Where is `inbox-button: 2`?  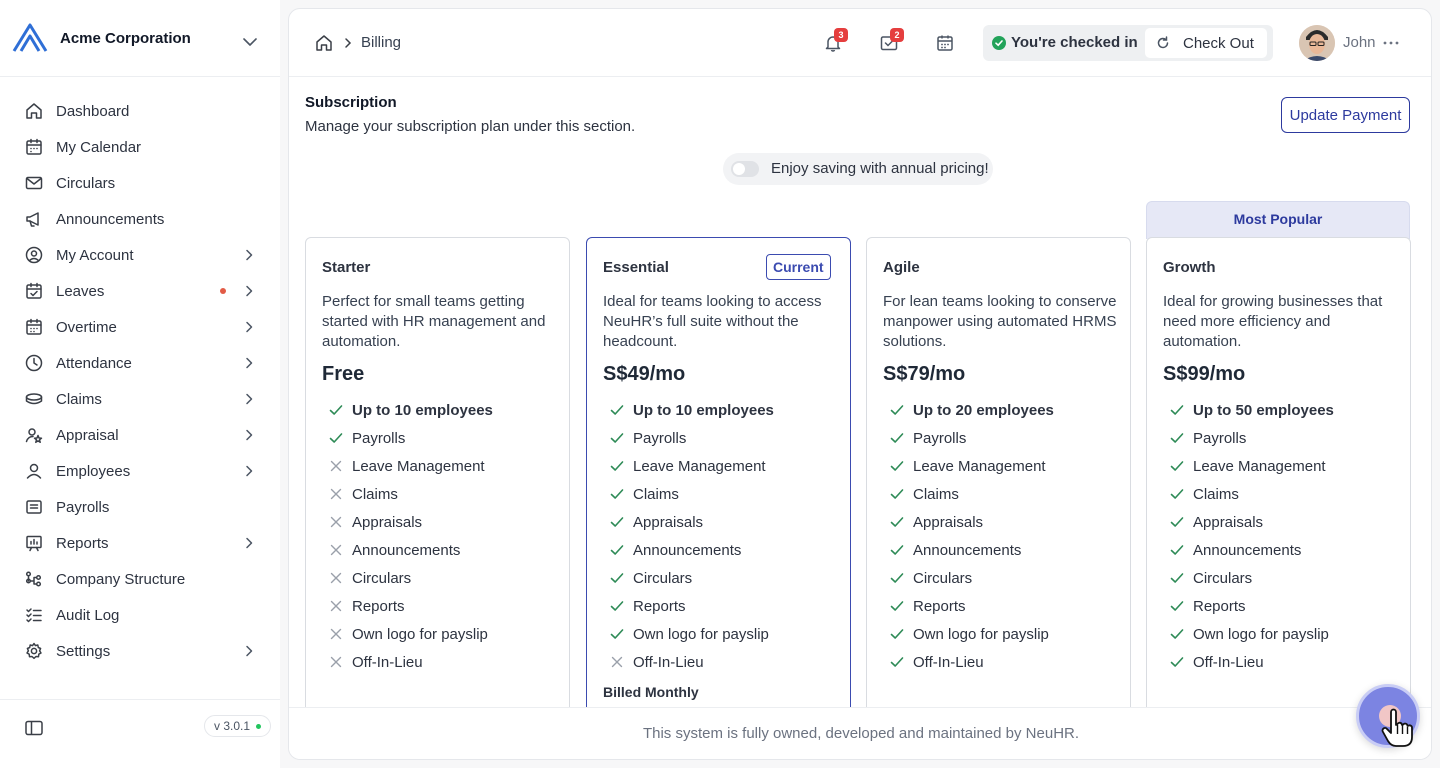 inbox-button: 2 is located at coordinates (891, 40).